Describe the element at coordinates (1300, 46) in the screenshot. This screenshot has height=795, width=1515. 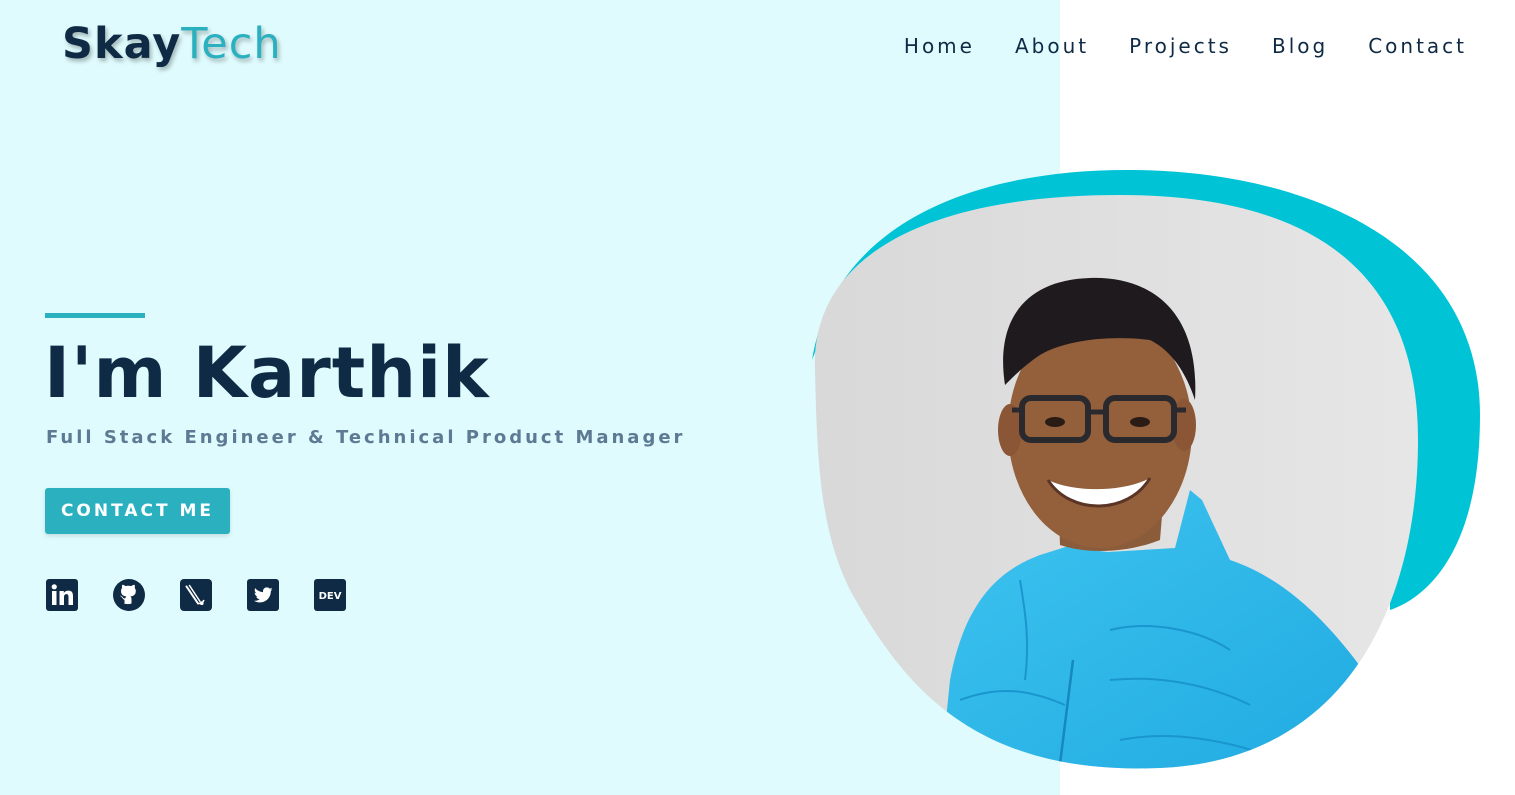
I see `nav-link-blog: Blog` at that location.